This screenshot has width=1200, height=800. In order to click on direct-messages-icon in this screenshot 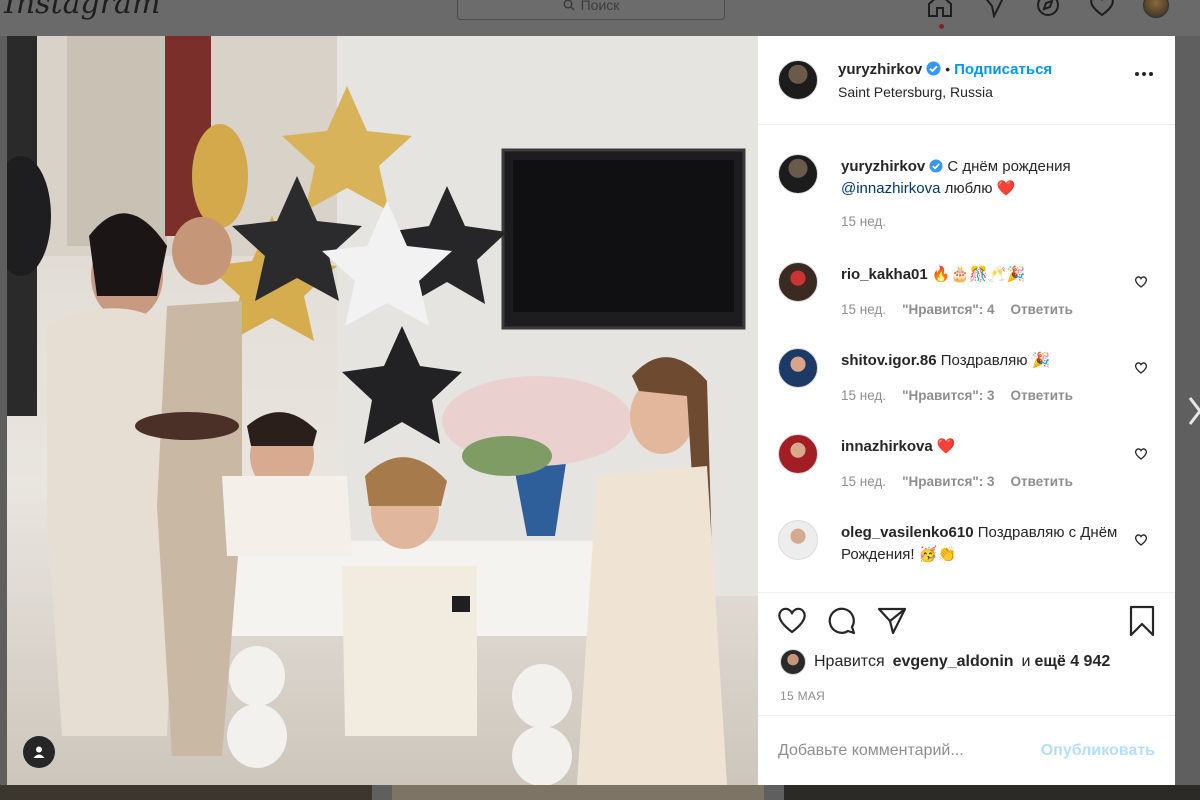, I will do `click(994, 9)`.